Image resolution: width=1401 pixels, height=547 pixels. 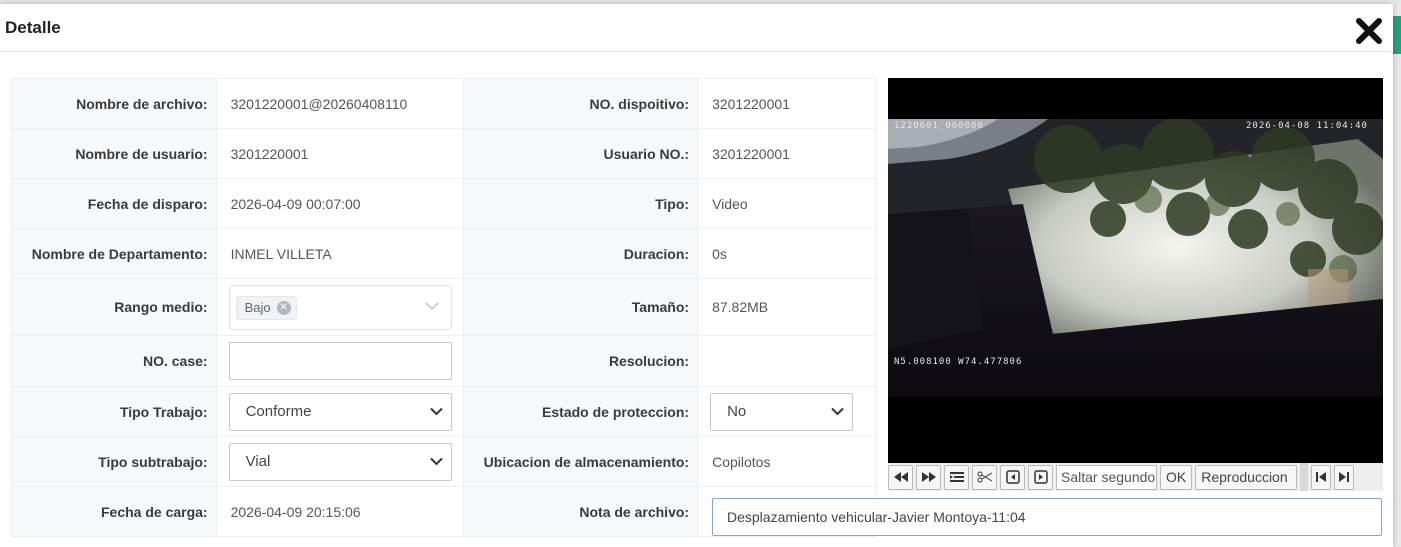 I want to click on rango-medio-select: Bajo ✕, so click(x=340, y=307).